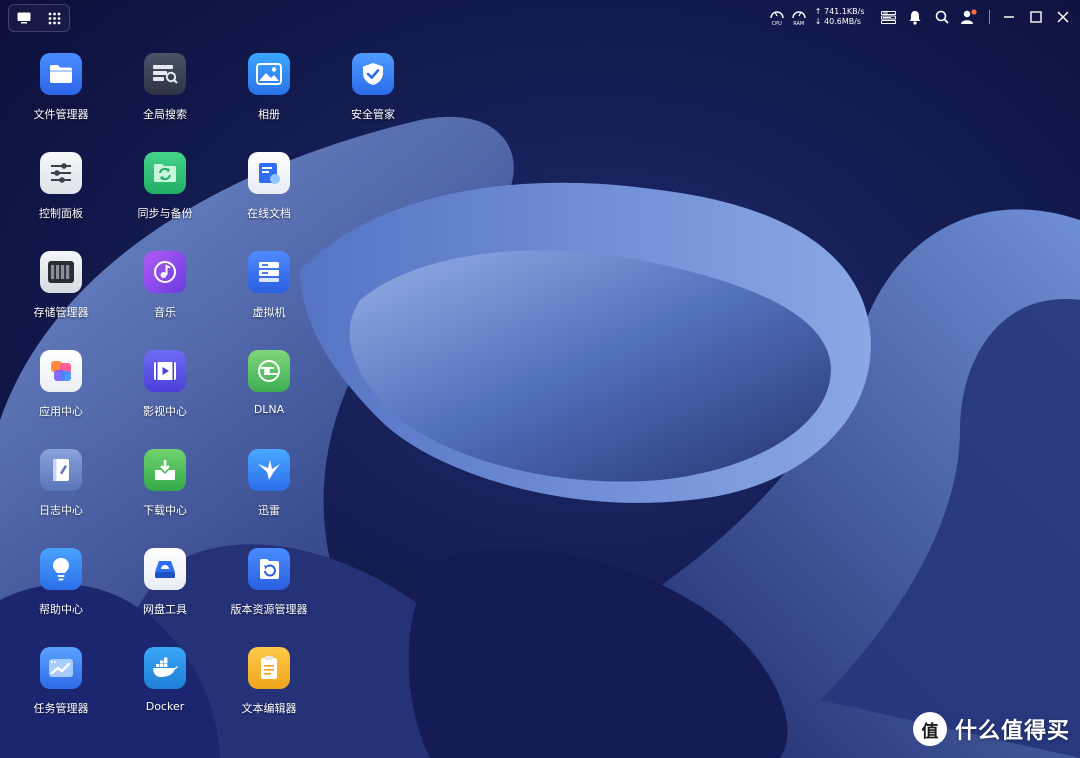 The image size is (1080, 758). I want to click on virtual-machine-icon, so click(269, 272).